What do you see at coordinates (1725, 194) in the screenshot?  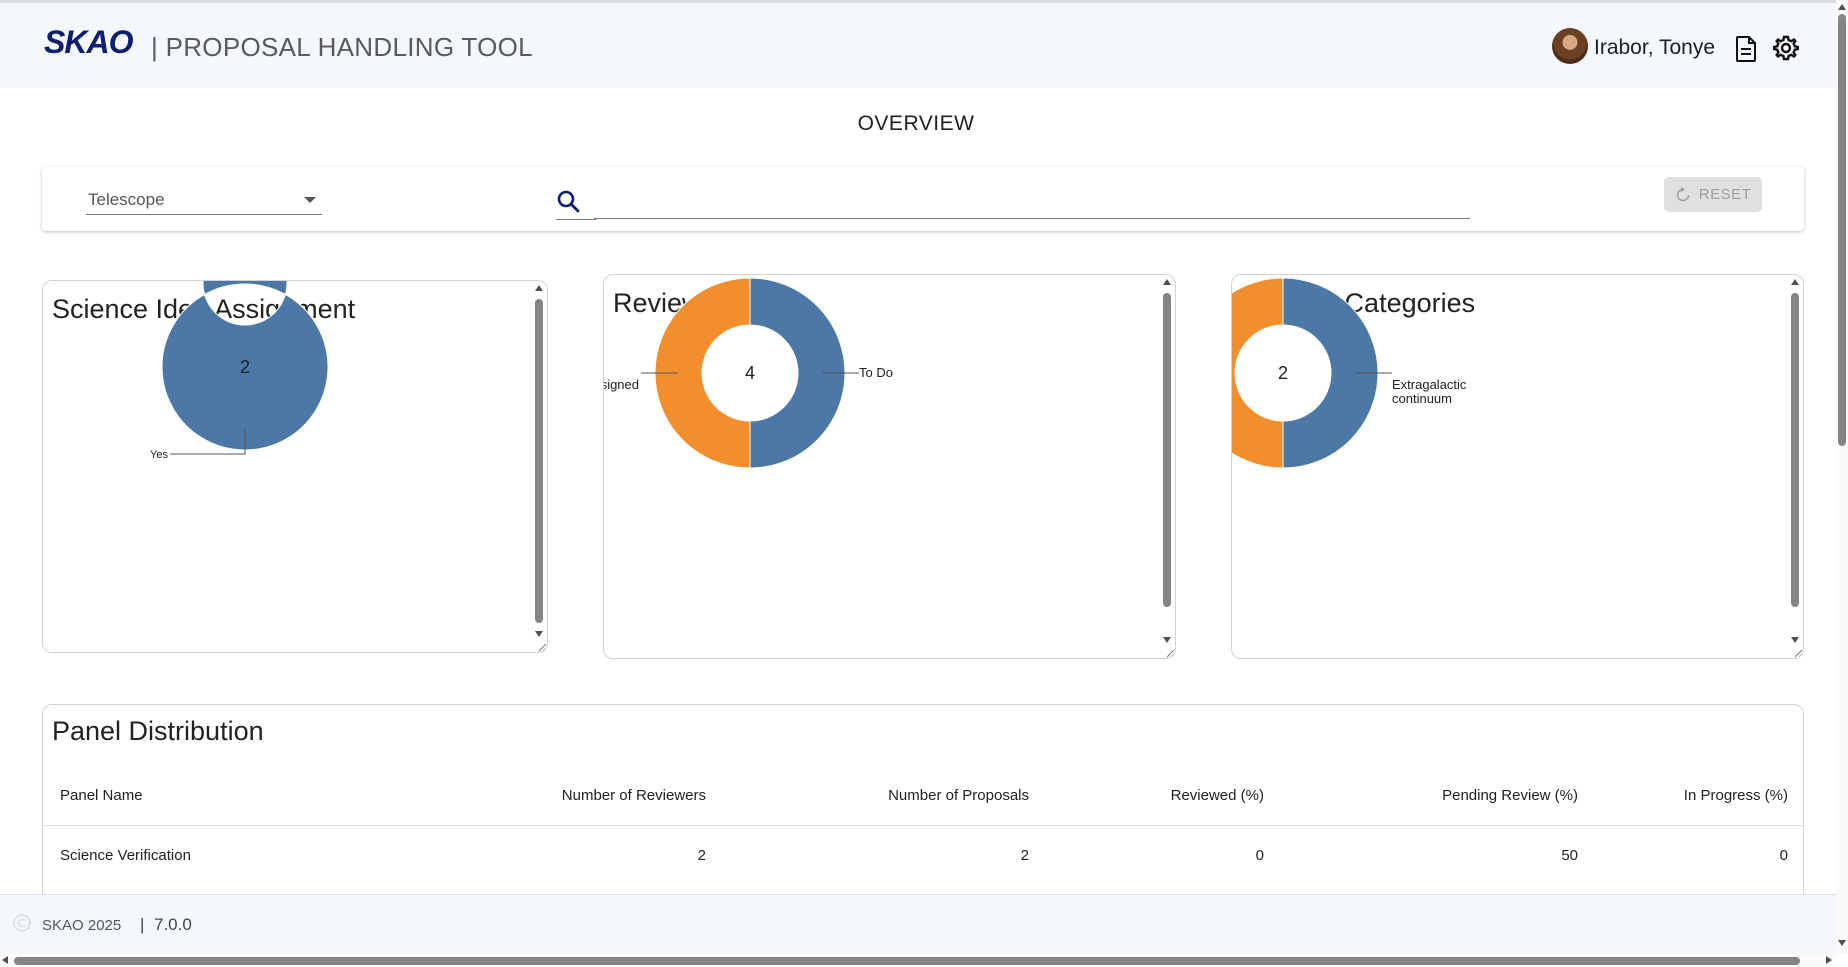 I see `reset-label: RESET` at bounding box center [1725, 194].